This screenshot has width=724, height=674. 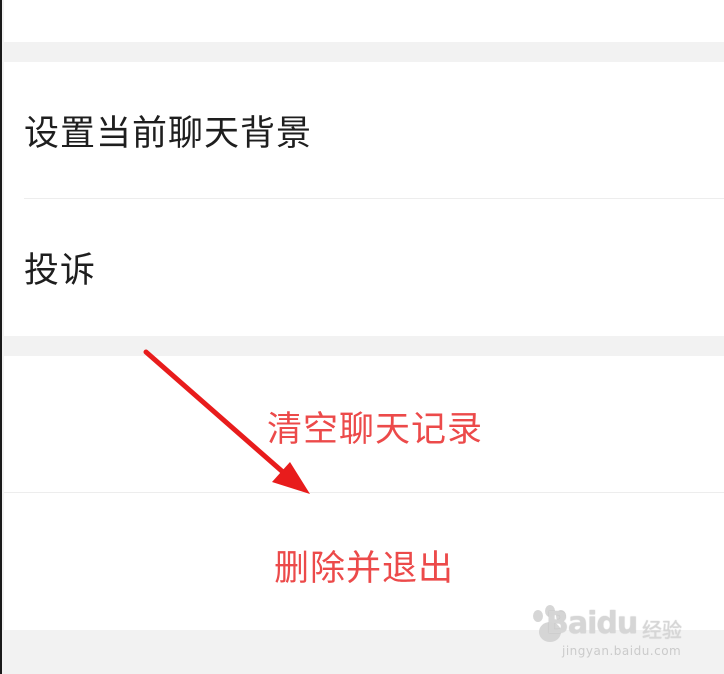 I want to click on complain-label: 投诉, so click(x=60, y=271).